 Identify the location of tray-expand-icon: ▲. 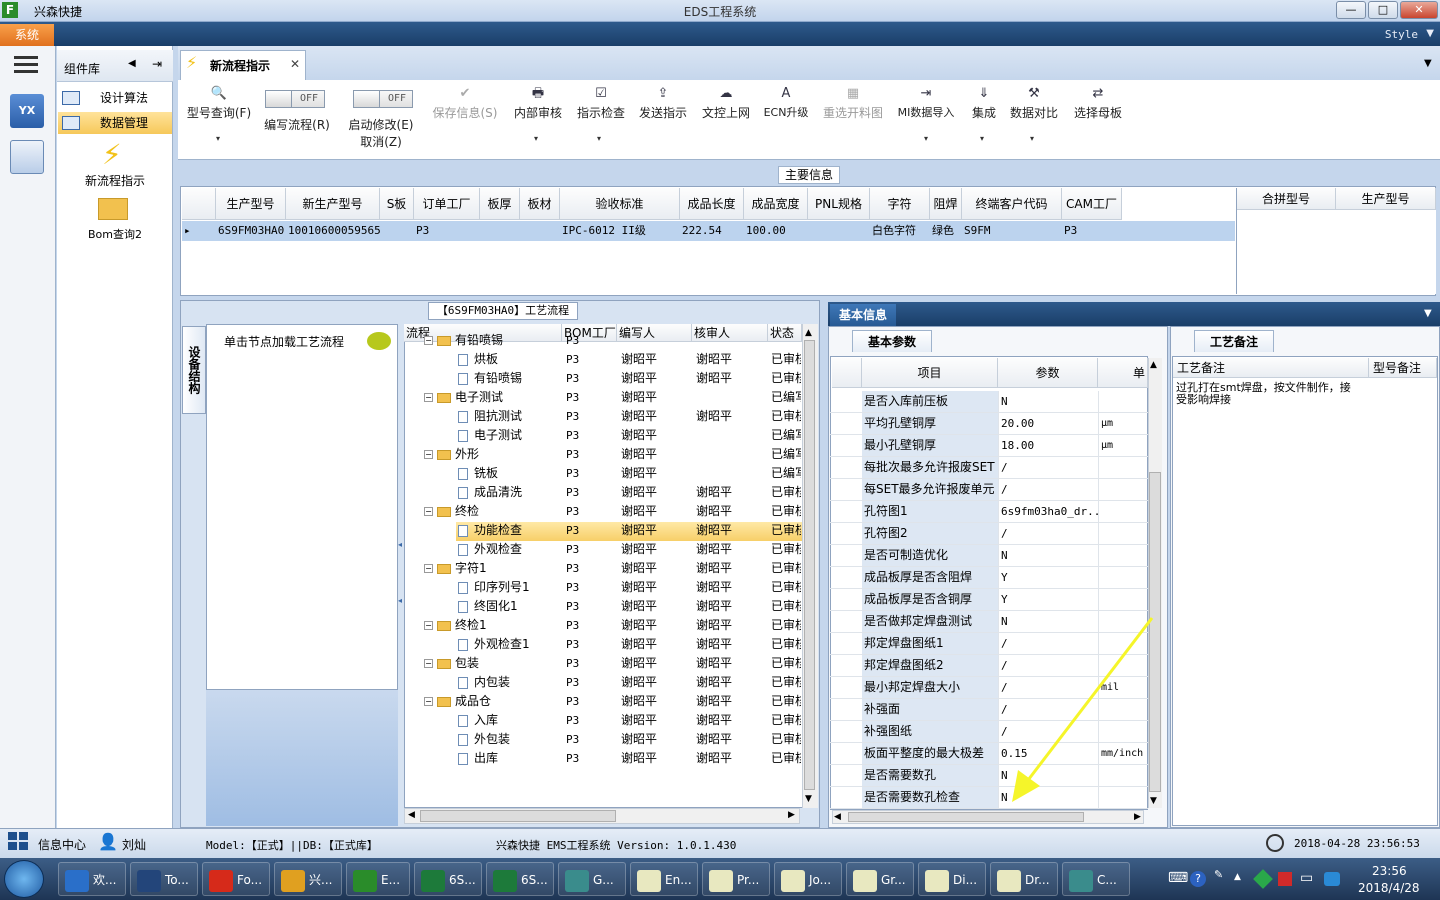
(1237, 877).